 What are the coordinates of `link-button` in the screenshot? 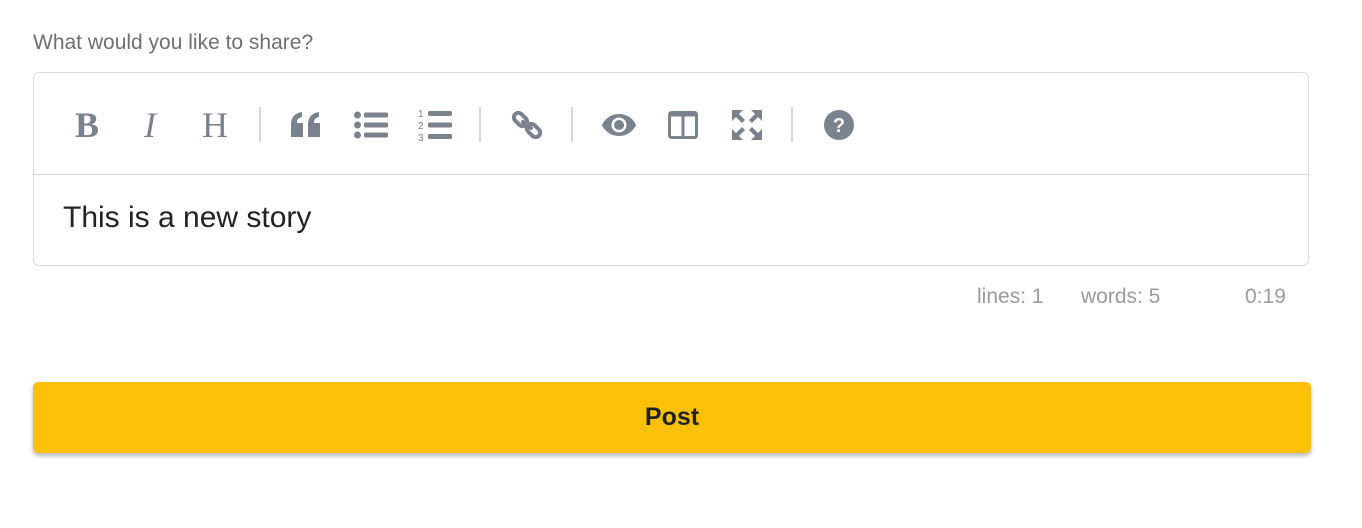 It's located at (527, 125).